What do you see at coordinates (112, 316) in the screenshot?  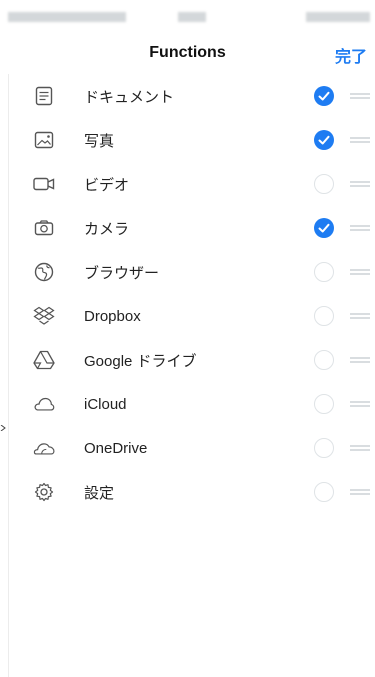 I see `list-item-label: Dropbox` at bounding box center [112, 316].